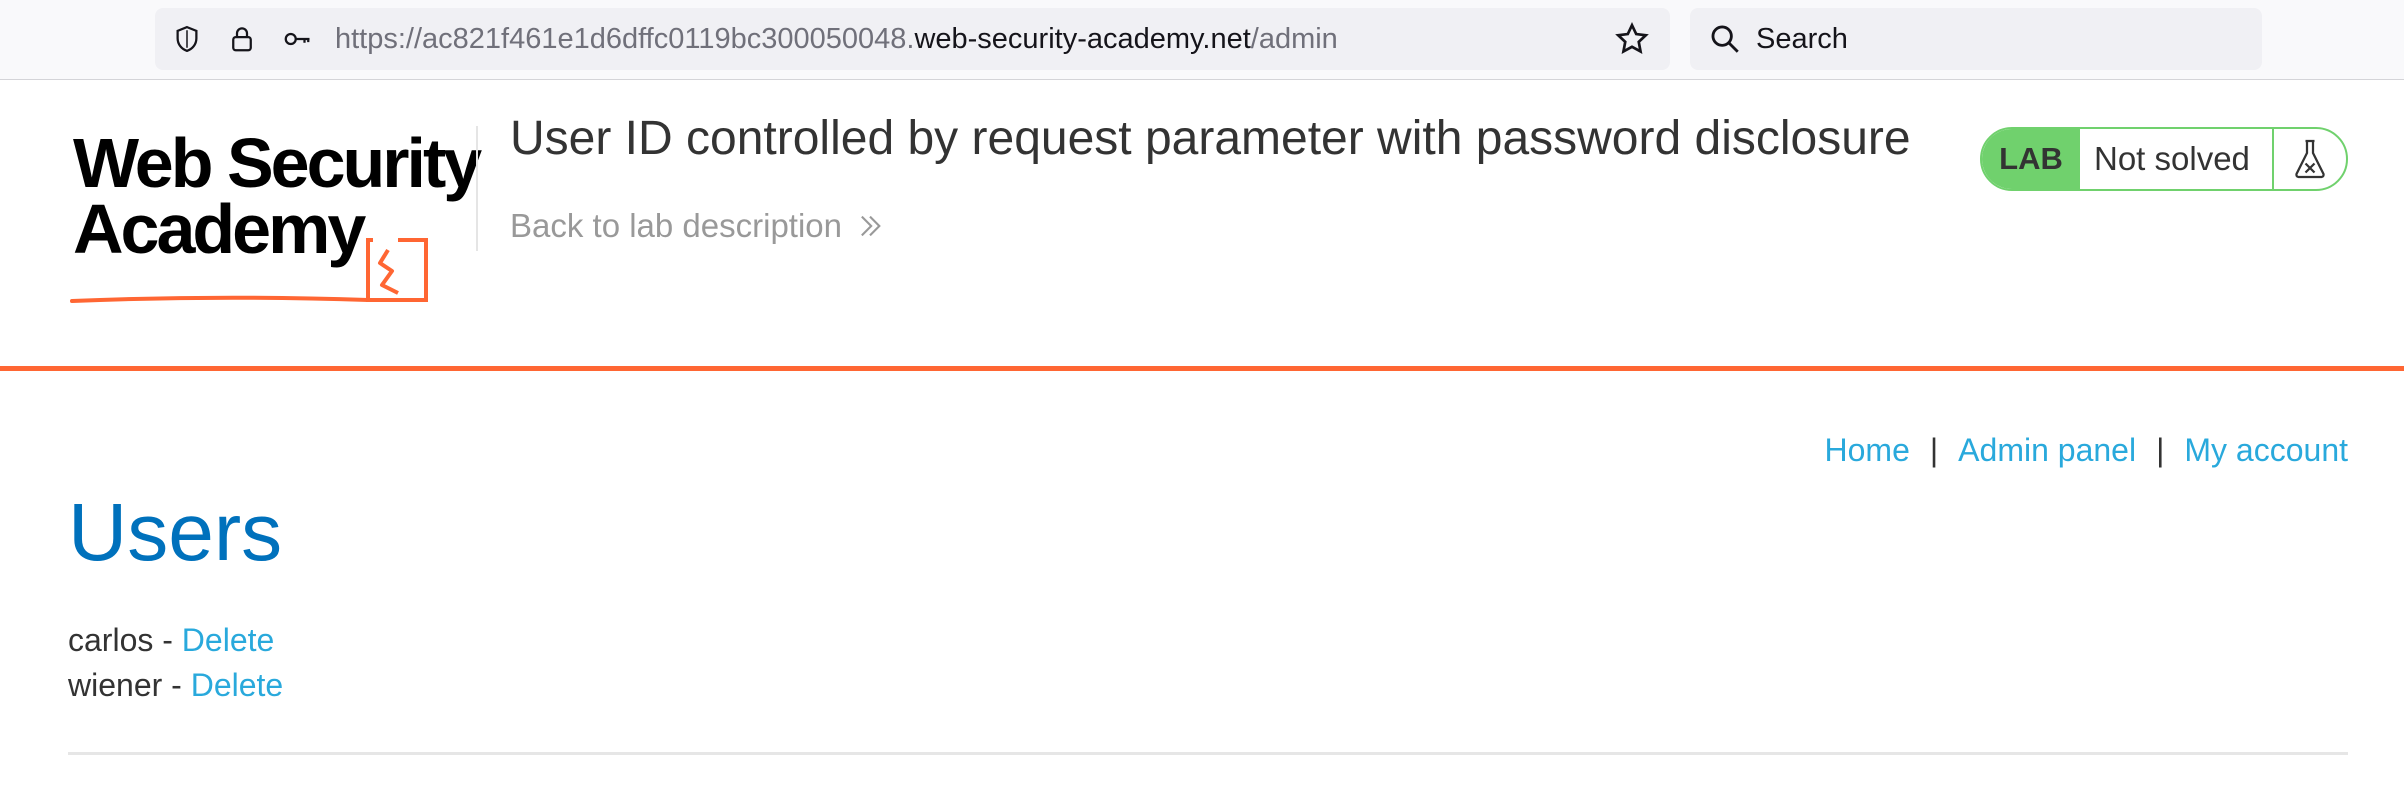 The image size is (2404, 796). I want to click on delete-user-carlos-link: Delete, so click(228, 640).